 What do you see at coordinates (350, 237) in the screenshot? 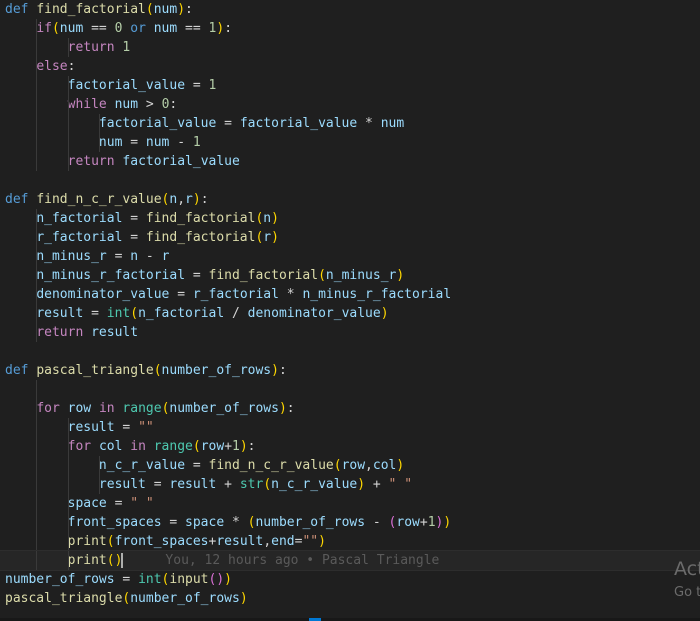
I see `code-line: r_factorial = find_factorial(r)` at bounding box center [350, 237].